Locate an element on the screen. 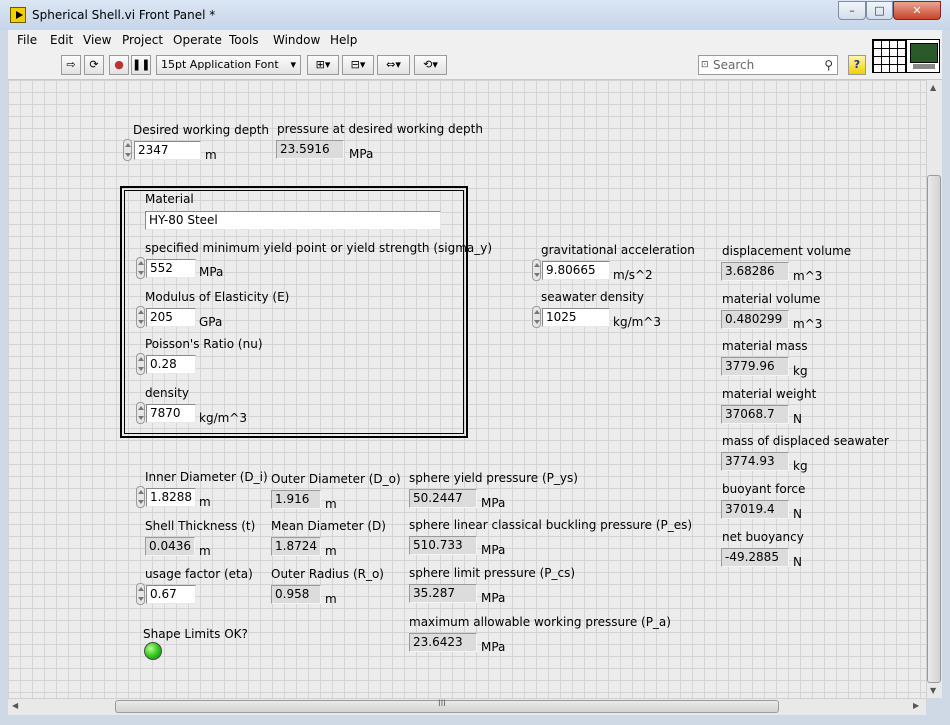  vi-icon is located at coordinates (923, 56).